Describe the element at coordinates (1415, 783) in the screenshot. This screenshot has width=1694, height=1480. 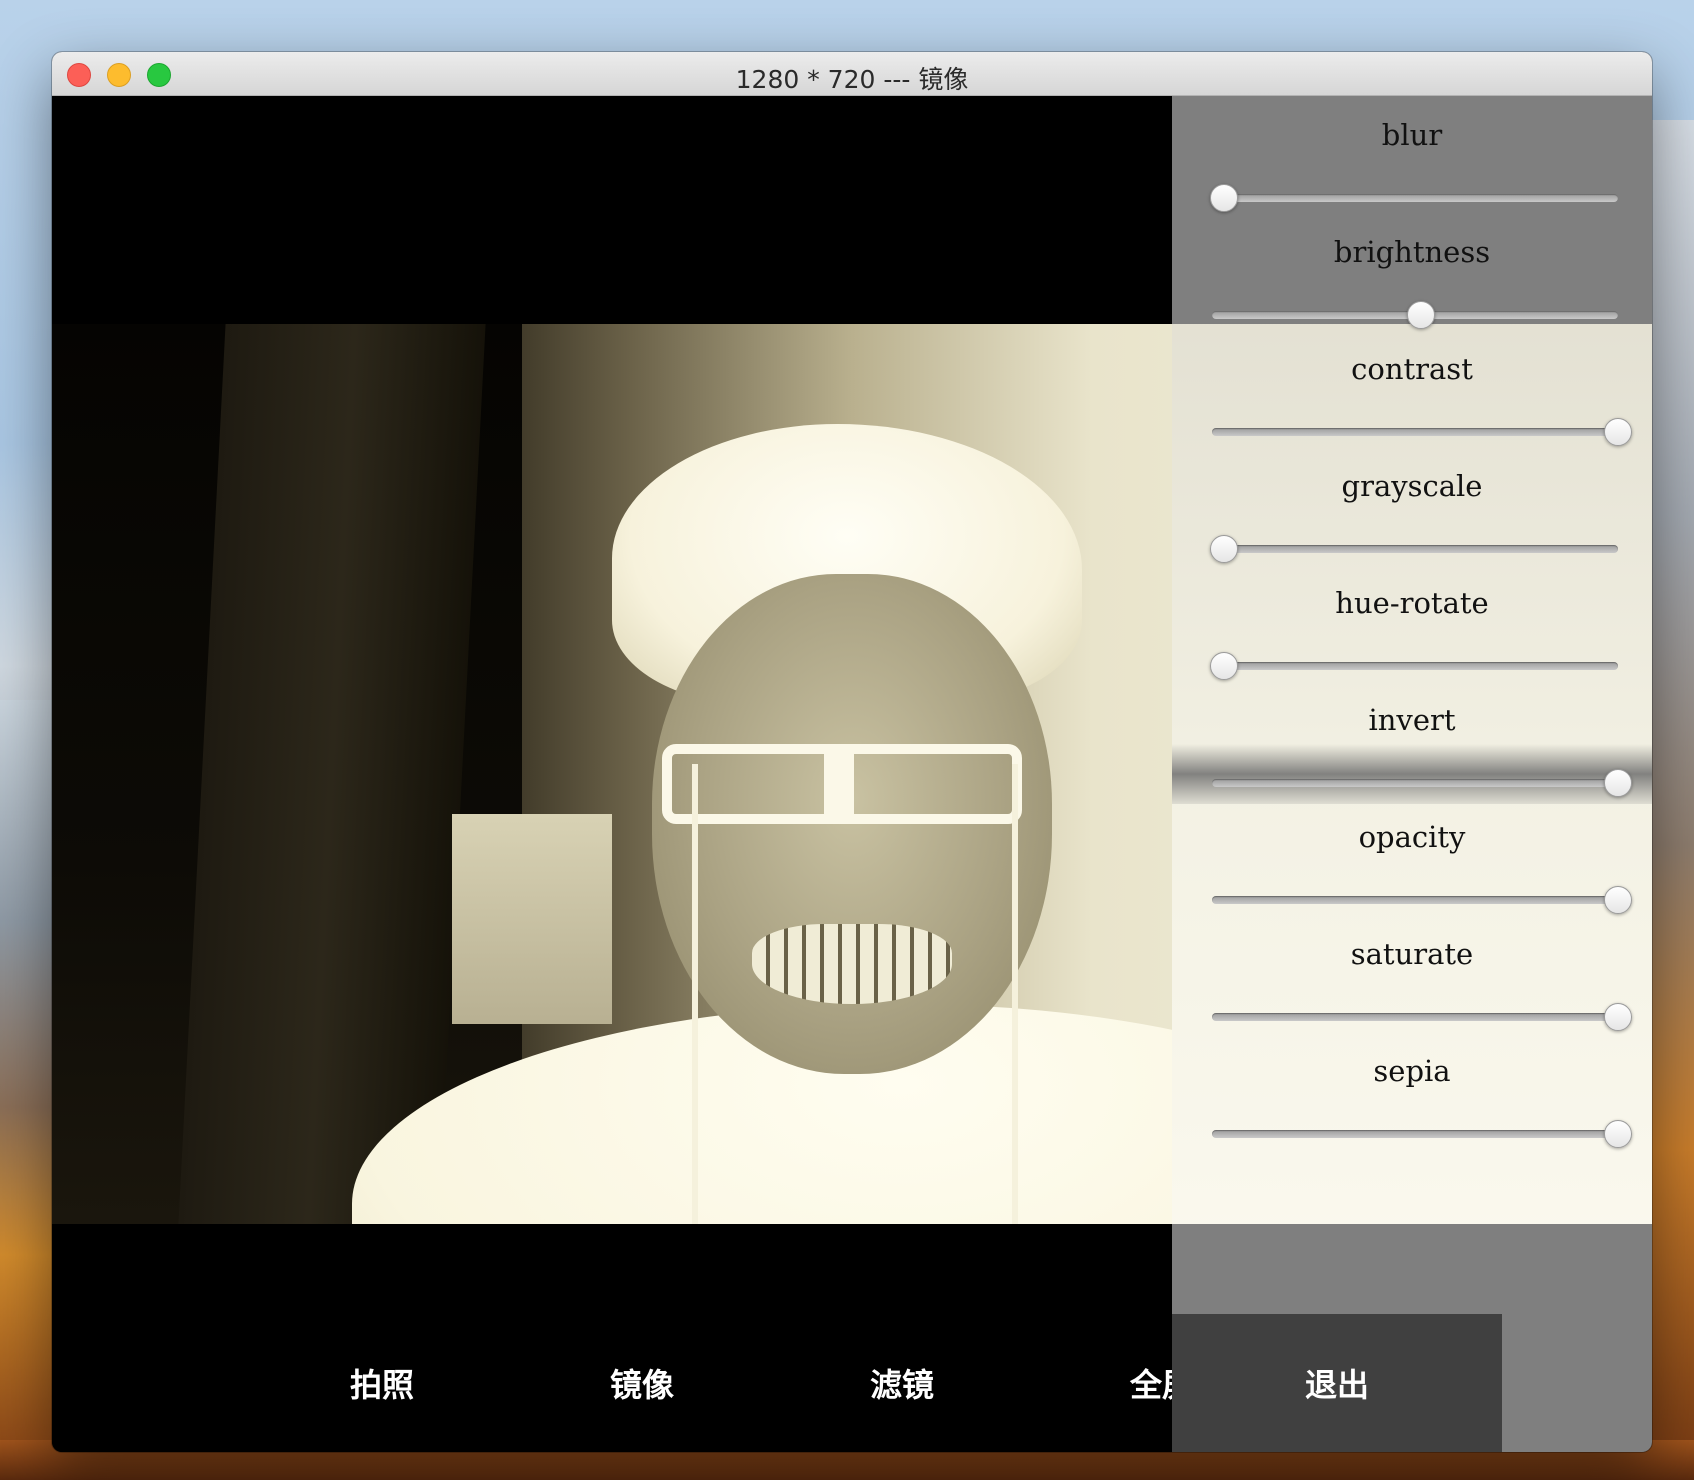
I see `invert-slider-track` at that location.